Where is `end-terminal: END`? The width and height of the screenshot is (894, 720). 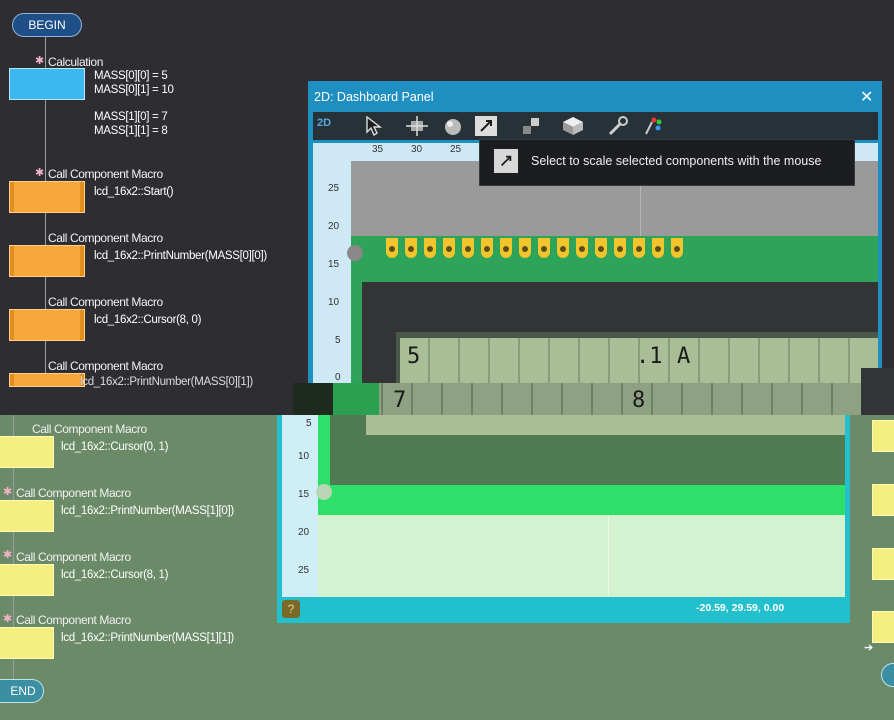 end-terminal: END is located at coordinates (22, 691).